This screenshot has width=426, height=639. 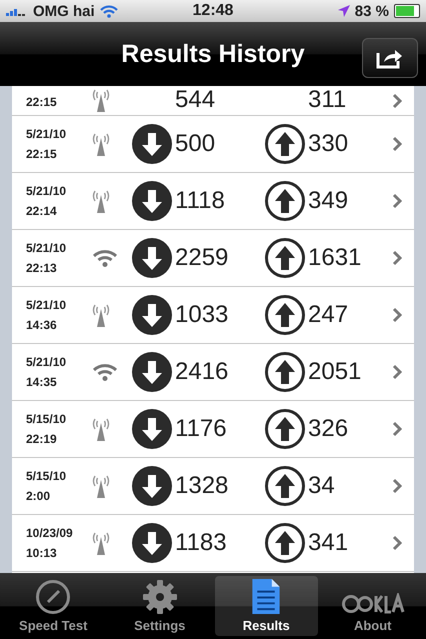 What do you see at coordinates (201, 543) in the screenshot?
I see `download-speed: 1183` at bounding box center [201, 543].